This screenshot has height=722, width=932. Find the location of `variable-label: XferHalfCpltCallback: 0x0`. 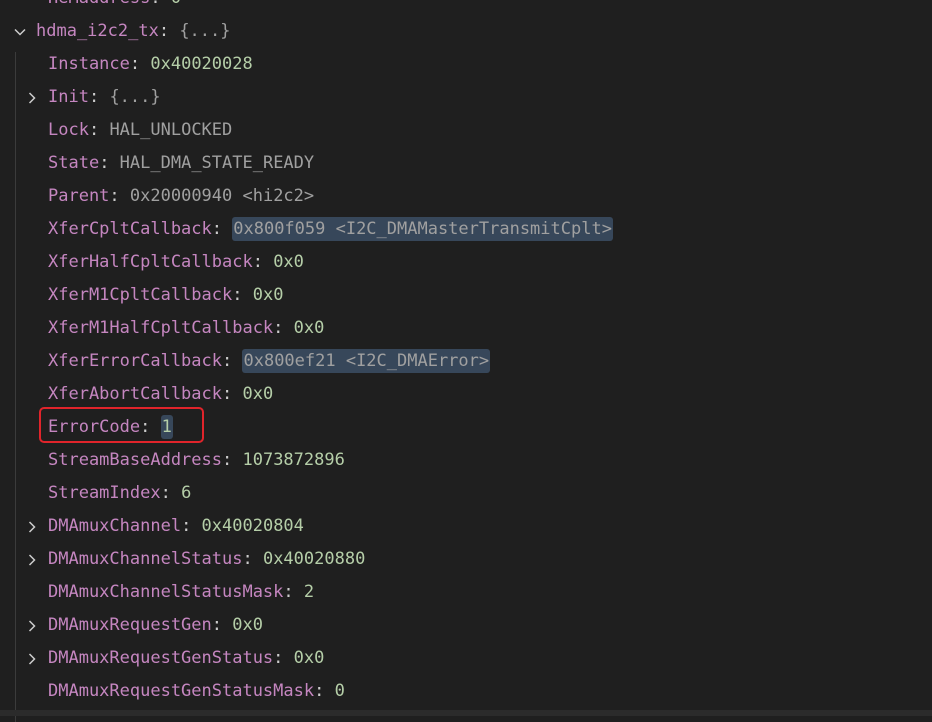

variable-label: XferHalfCpltCallback: 0x0 is located at coordinates (176, 262).